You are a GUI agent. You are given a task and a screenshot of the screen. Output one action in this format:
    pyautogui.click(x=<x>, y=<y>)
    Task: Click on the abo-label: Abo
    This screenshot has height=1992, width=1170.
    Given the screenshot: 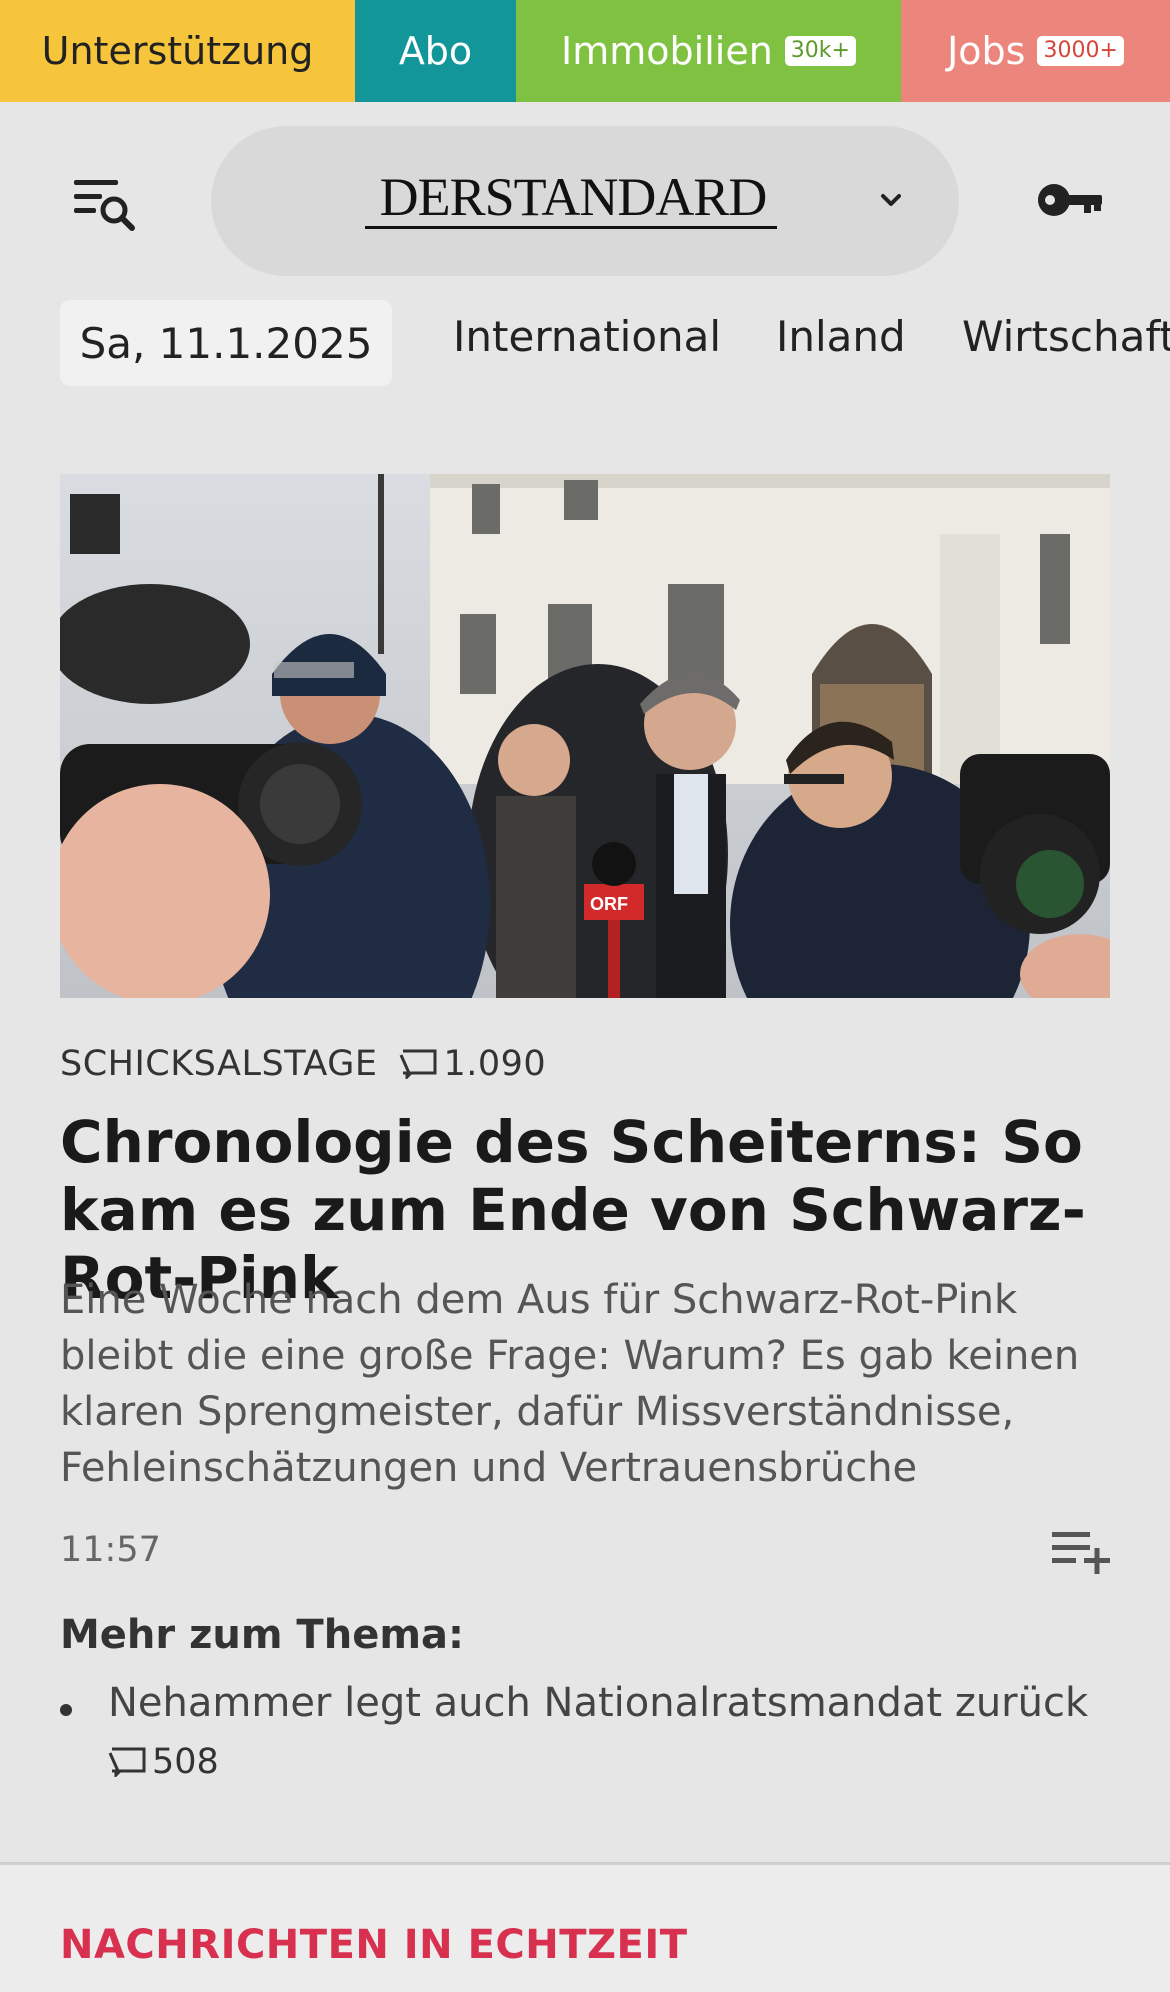 What is the action you would take?
    pyautogui.click(x=435, y=51)
    